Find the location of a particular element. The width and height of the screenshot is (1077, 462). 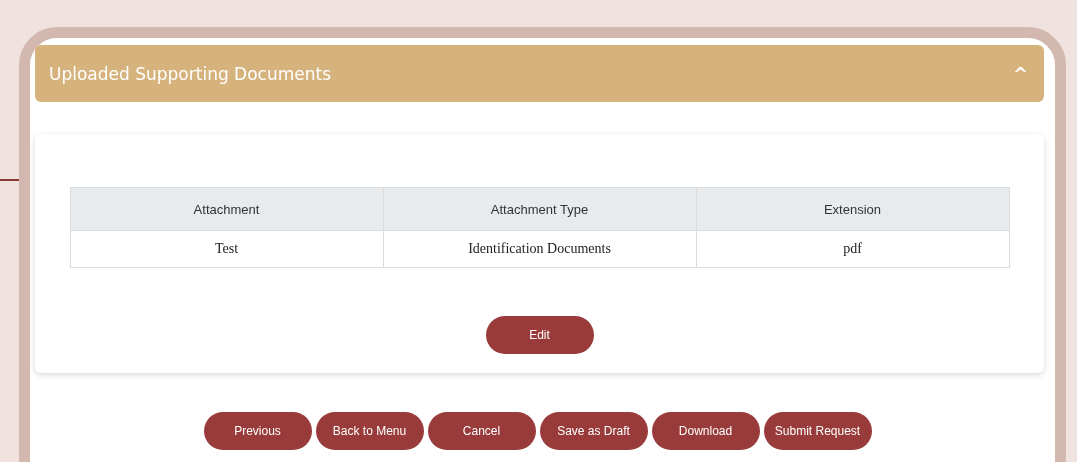

action-button: Save as Draft is located at coordinates (593, 431).